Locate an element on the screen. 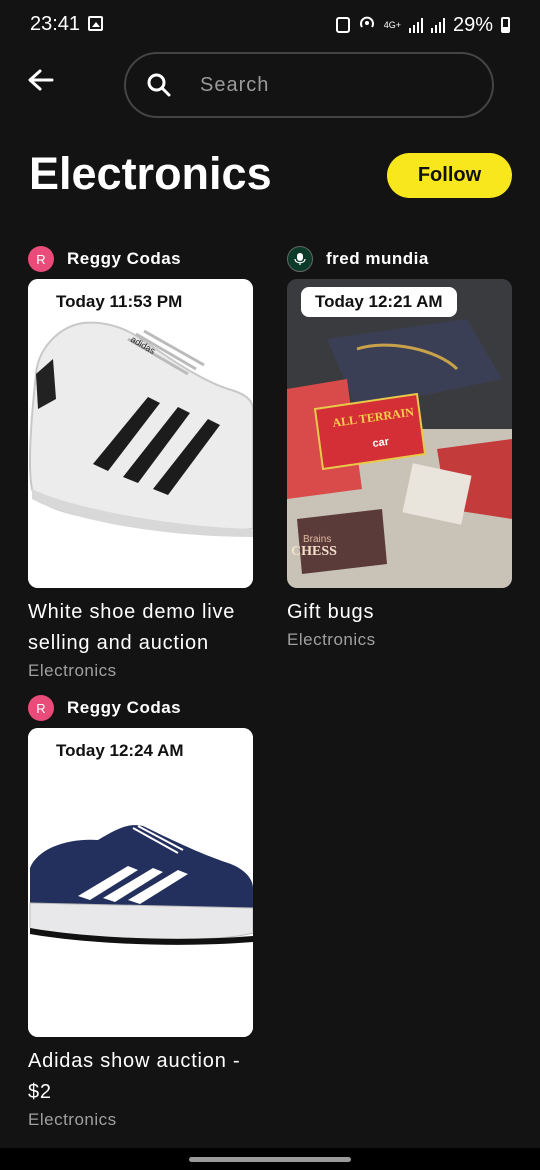  seller-name: fred mundia is located at coordinates (377, 258).